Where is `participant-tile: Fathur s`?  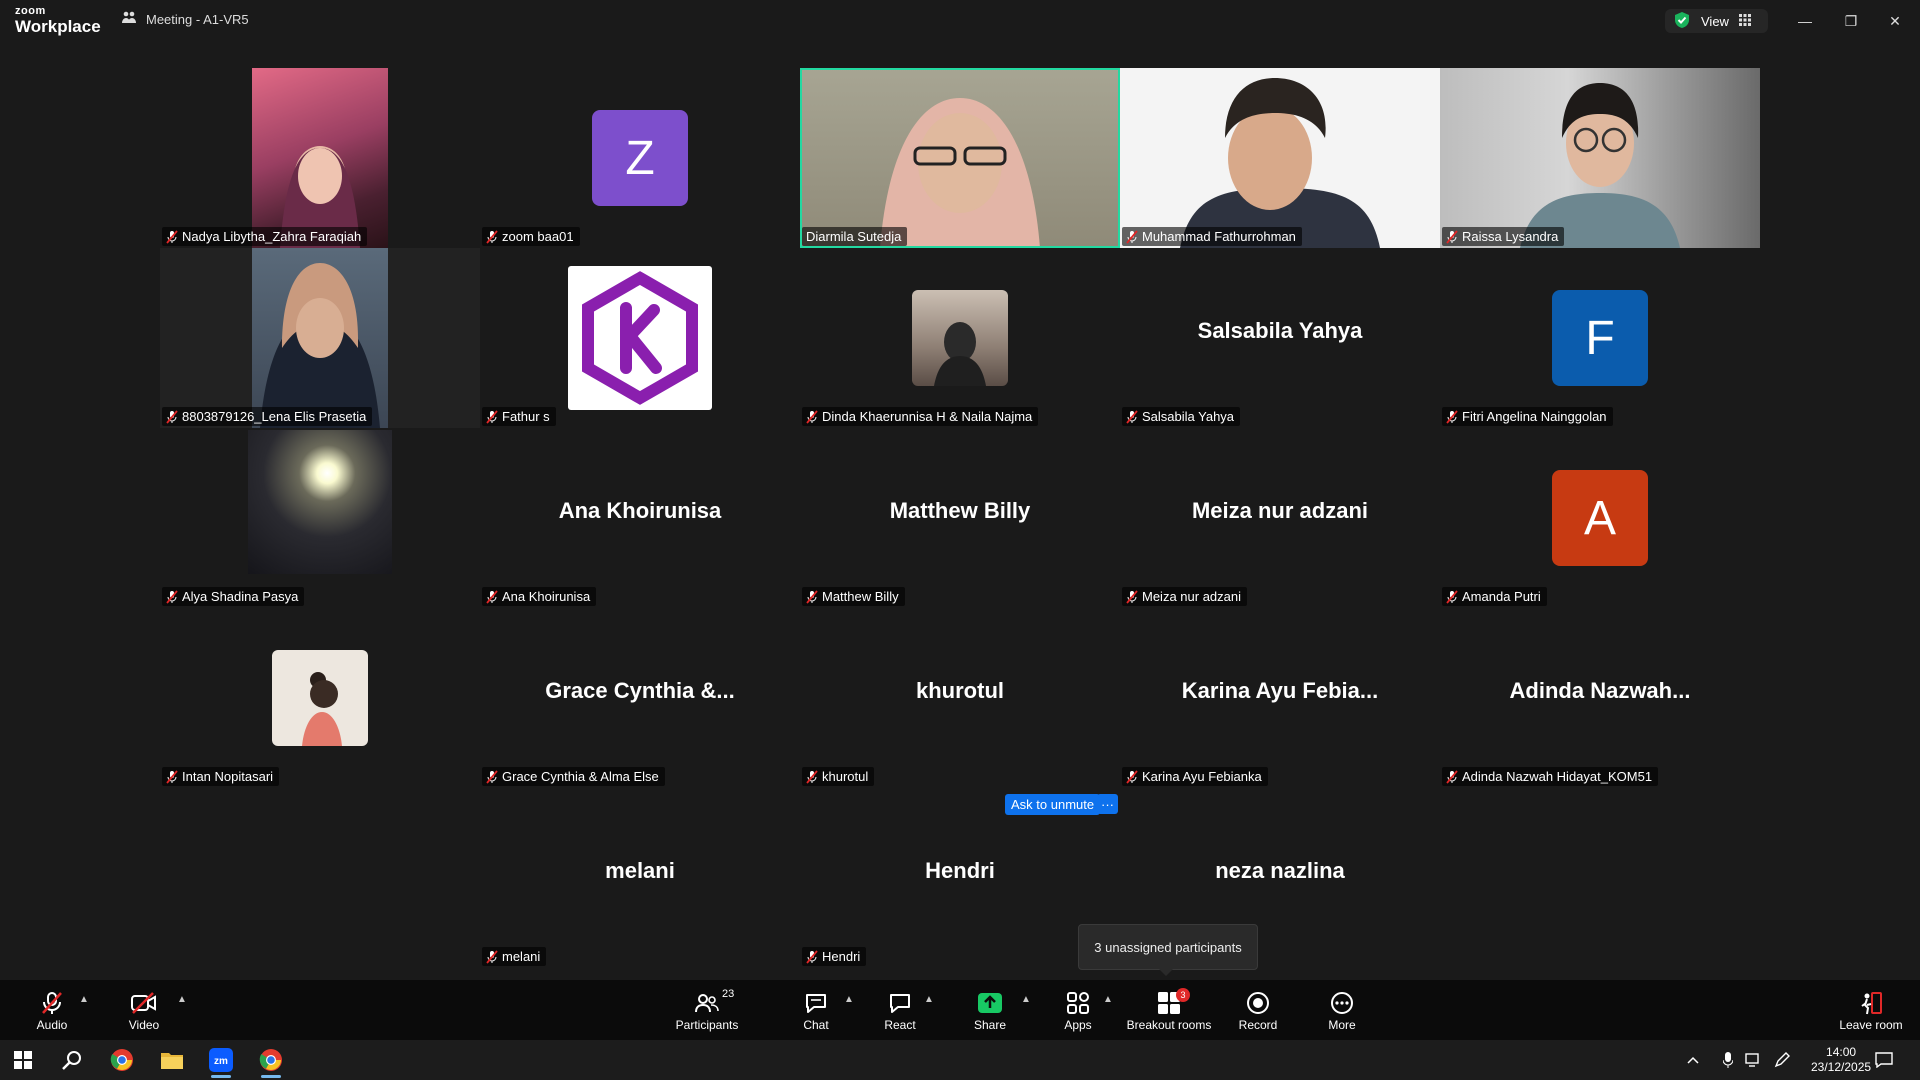
participant-tile: Fathur s is located at coordinates (640, 338).